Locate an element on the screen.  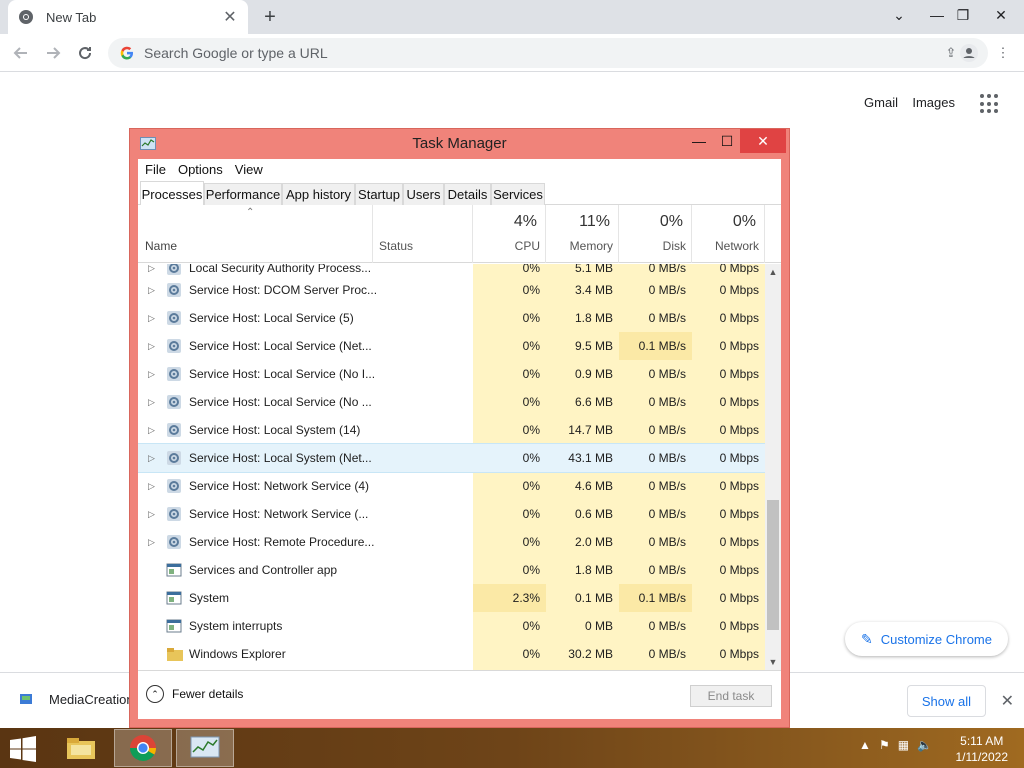
tm-close-icon: ✕ is located at coordinates (763, 141).